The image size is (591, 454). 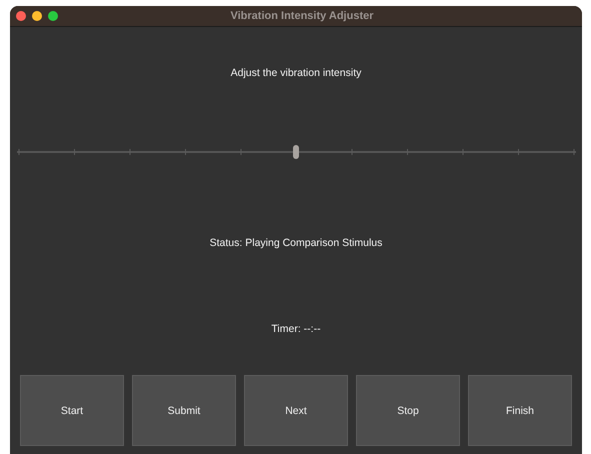 What do you see at coordinates (296, 73) in the screenshot?
I see `prompt-text: Adjust the vibration intensity` at bounding box center [296, 73].